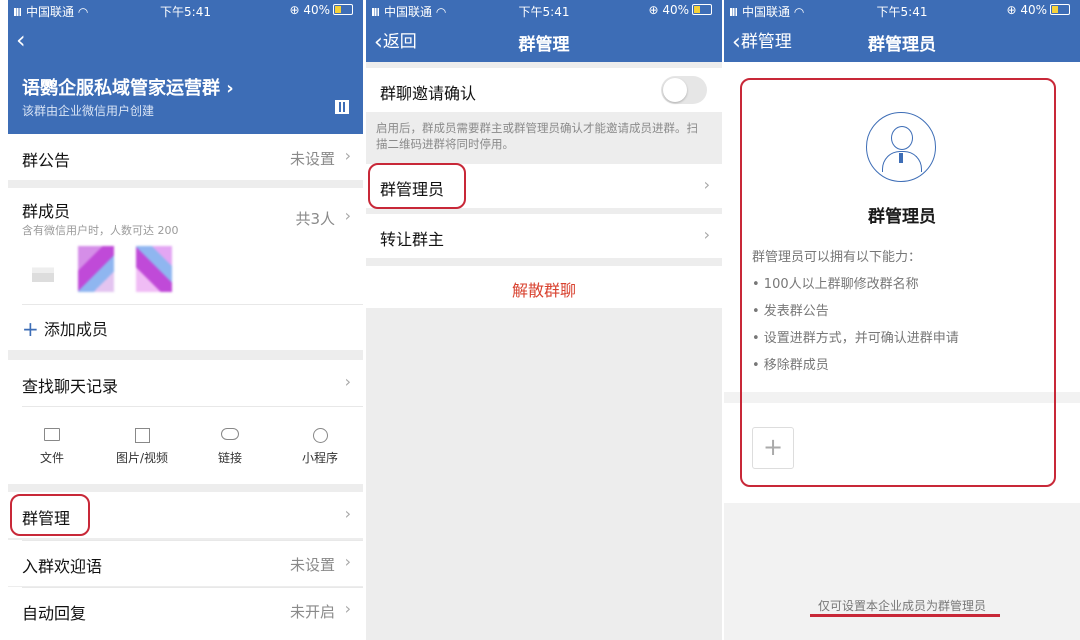 The image size is (1080, 640). Describe the element at coordinates (312, 565) in the screenshot. I see `welcome-value: 未设置` at that location.